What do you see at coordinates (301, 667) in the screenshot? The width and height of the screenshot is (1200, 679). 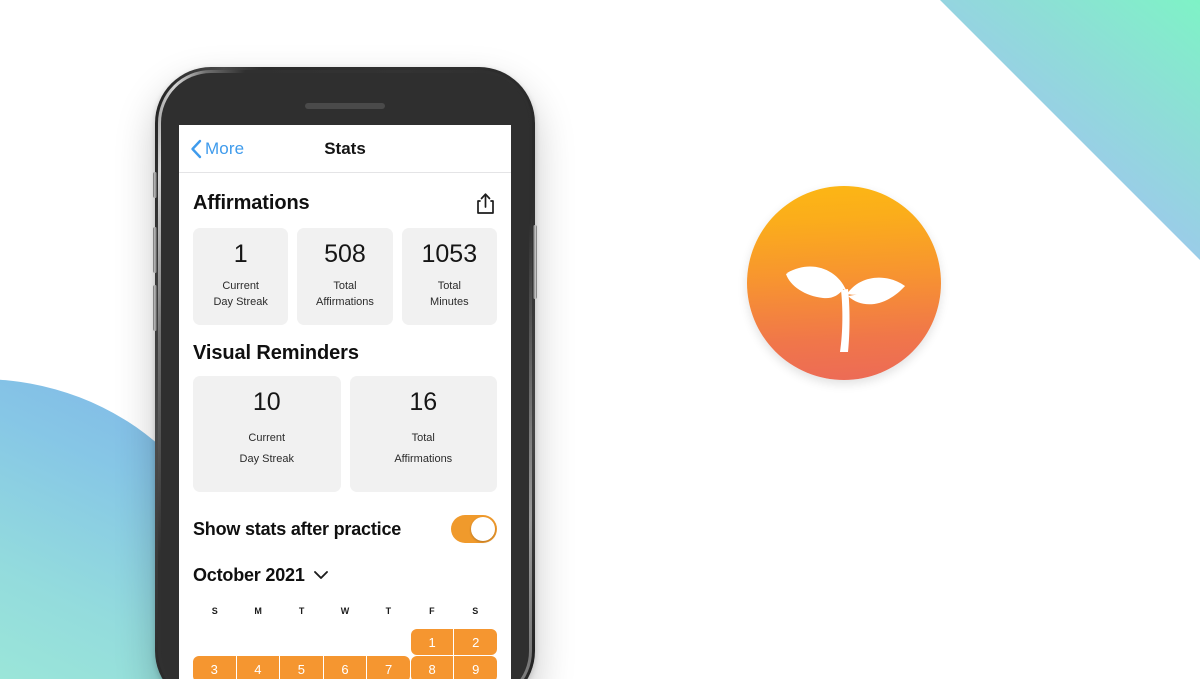 I see `calendar-day-cell: 5` at bounding box center [301, 667].